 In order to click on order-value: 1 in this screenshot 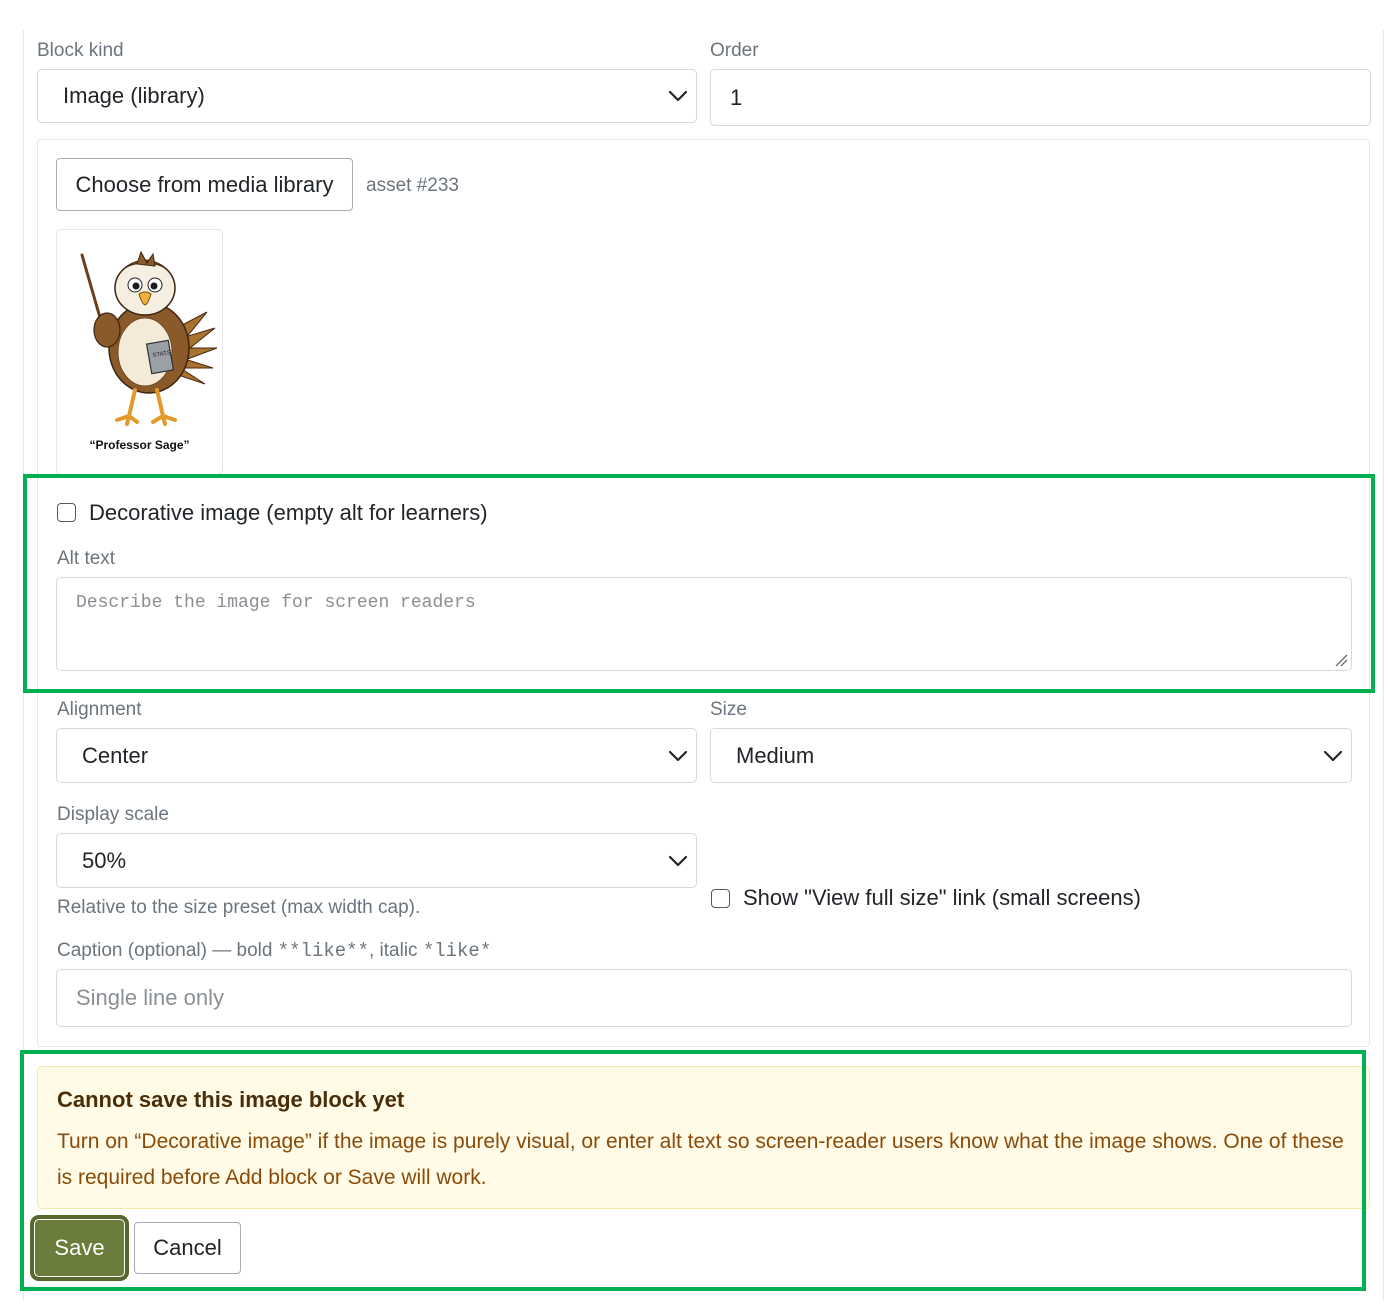, I will do `click(736, 97)`.